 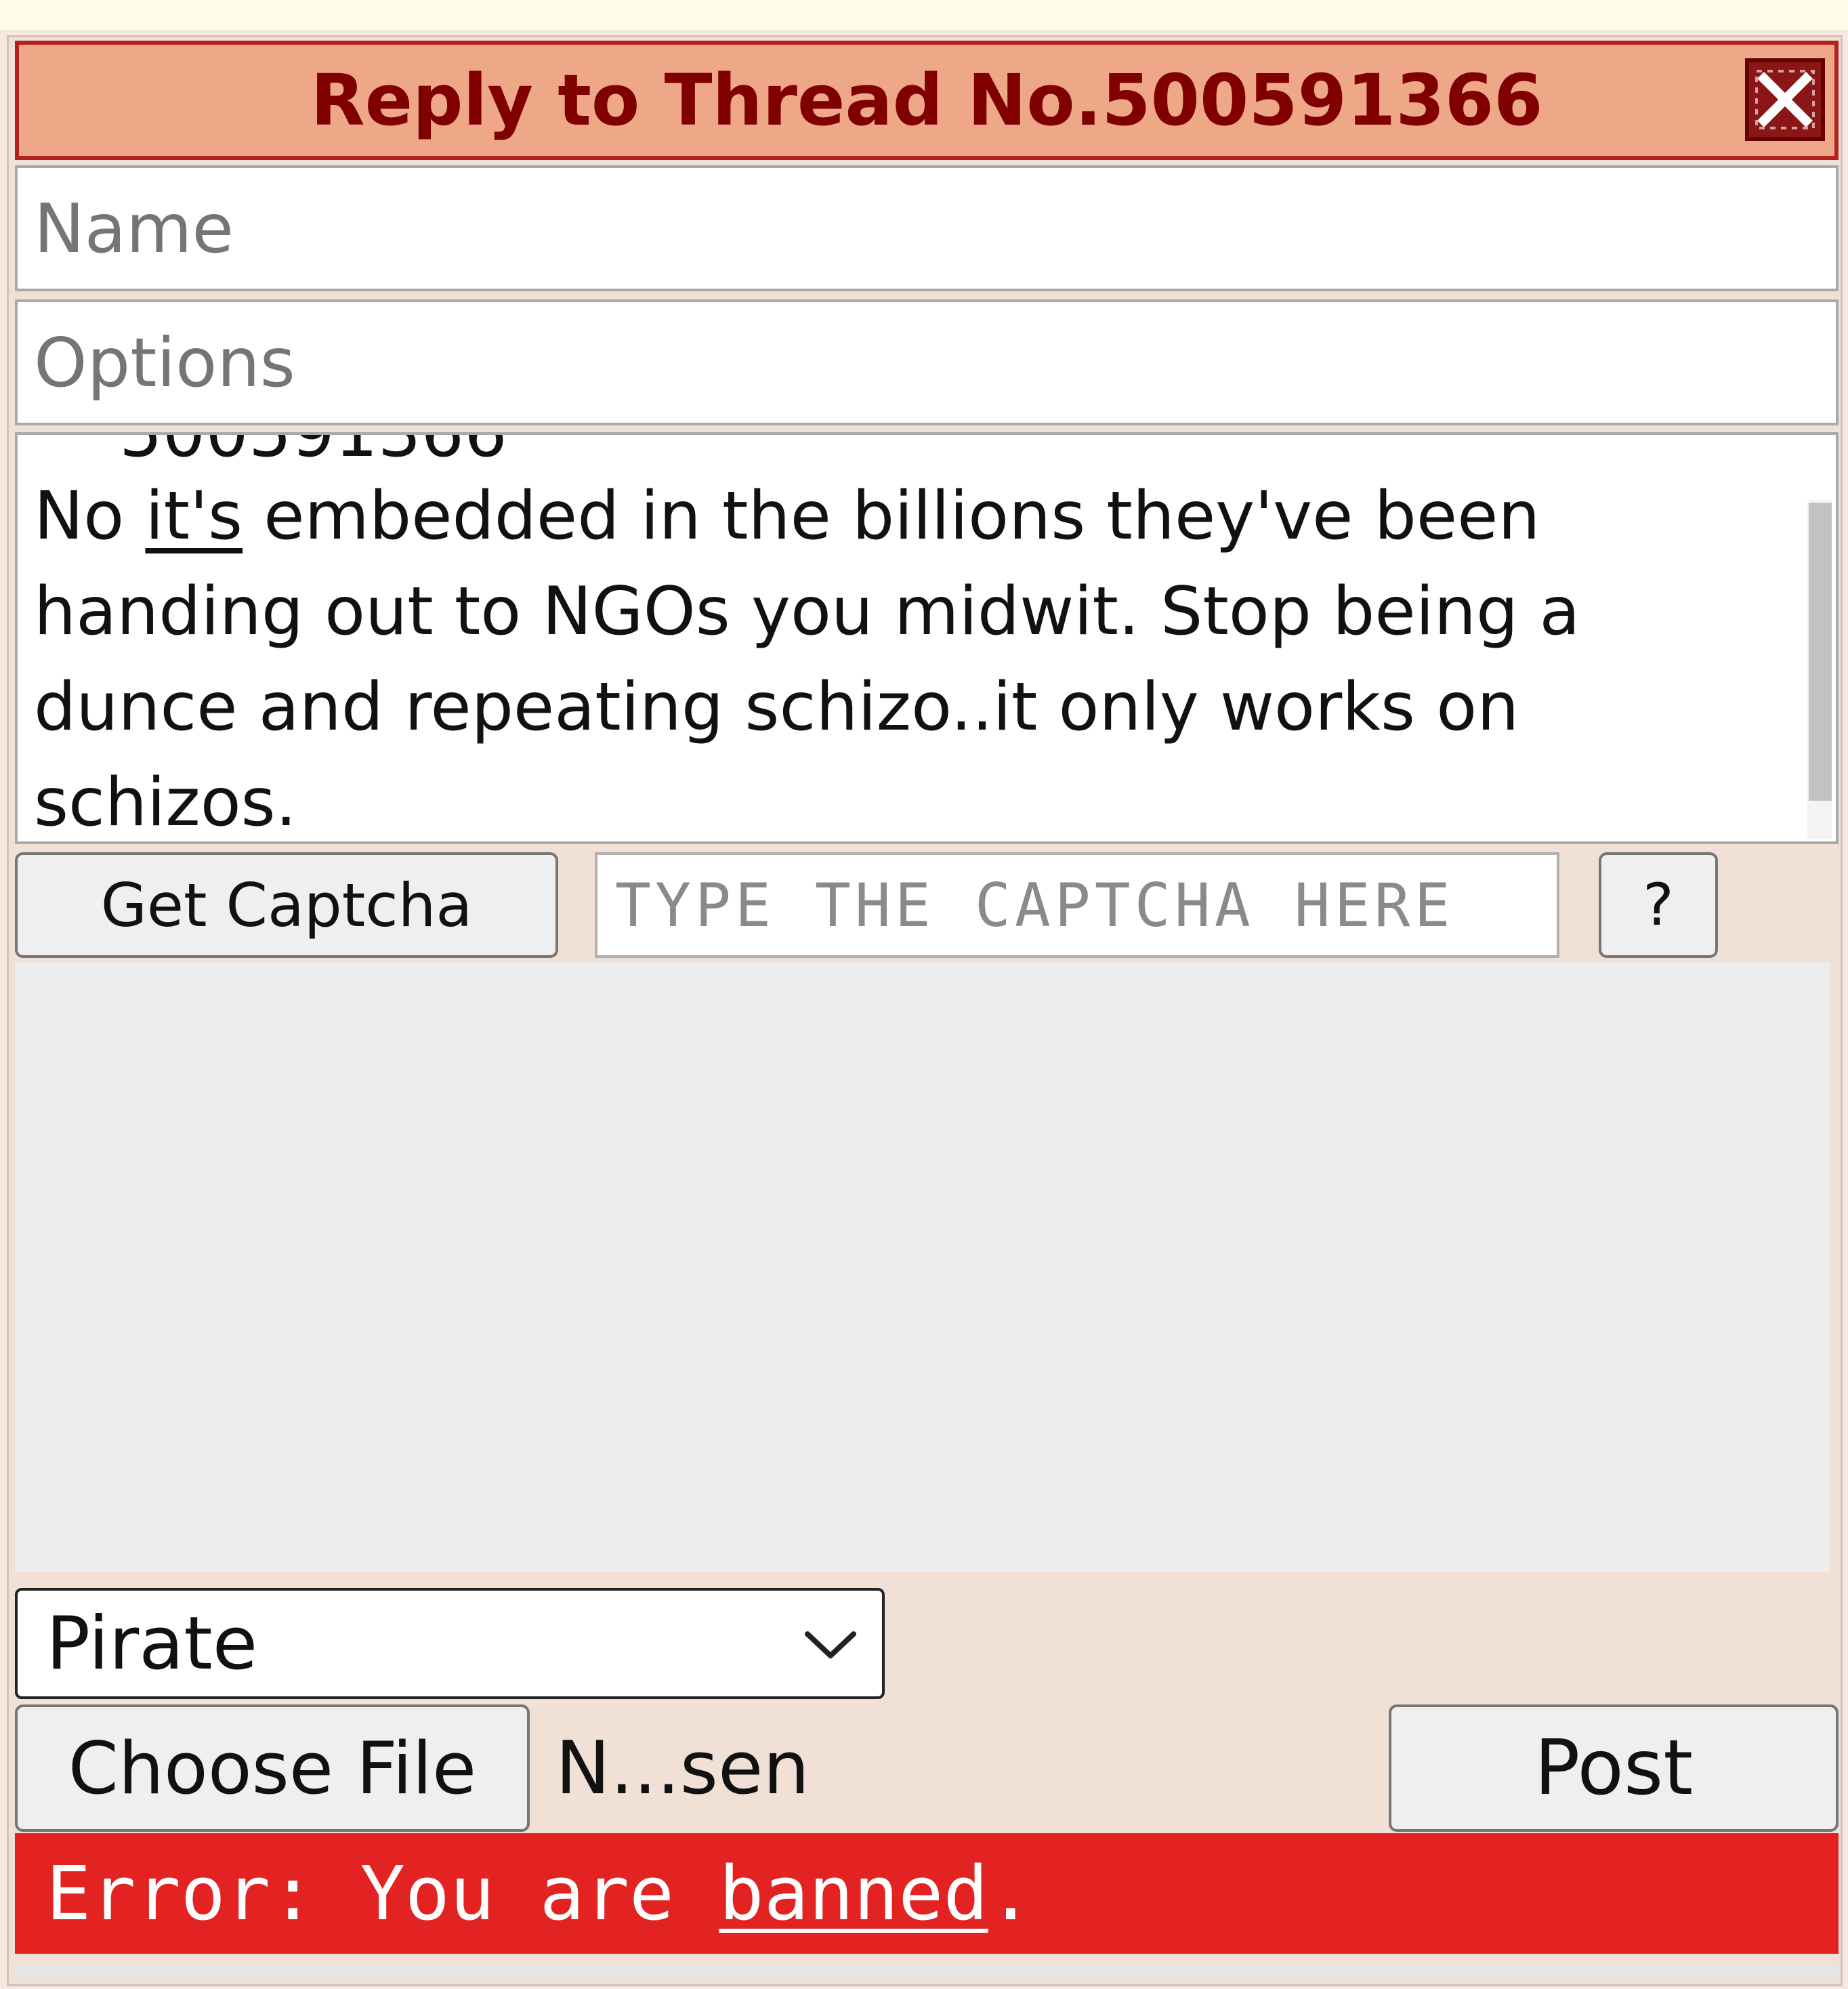 I want to click on error-suffix: ., so click(x=1010, y=1894).